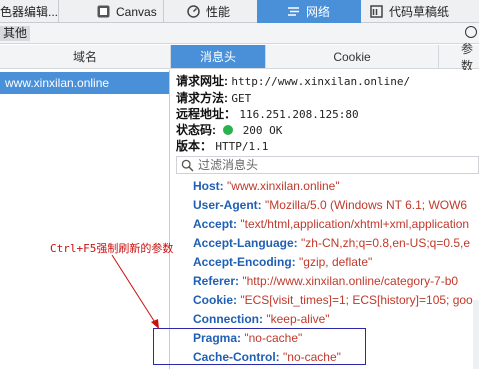 The height and width of the screenshot is (369, 479). I want to click on devtools-tabbar: 色器编辑... Canvas 性能 网络 代码草稿纸, so click(239, 11).